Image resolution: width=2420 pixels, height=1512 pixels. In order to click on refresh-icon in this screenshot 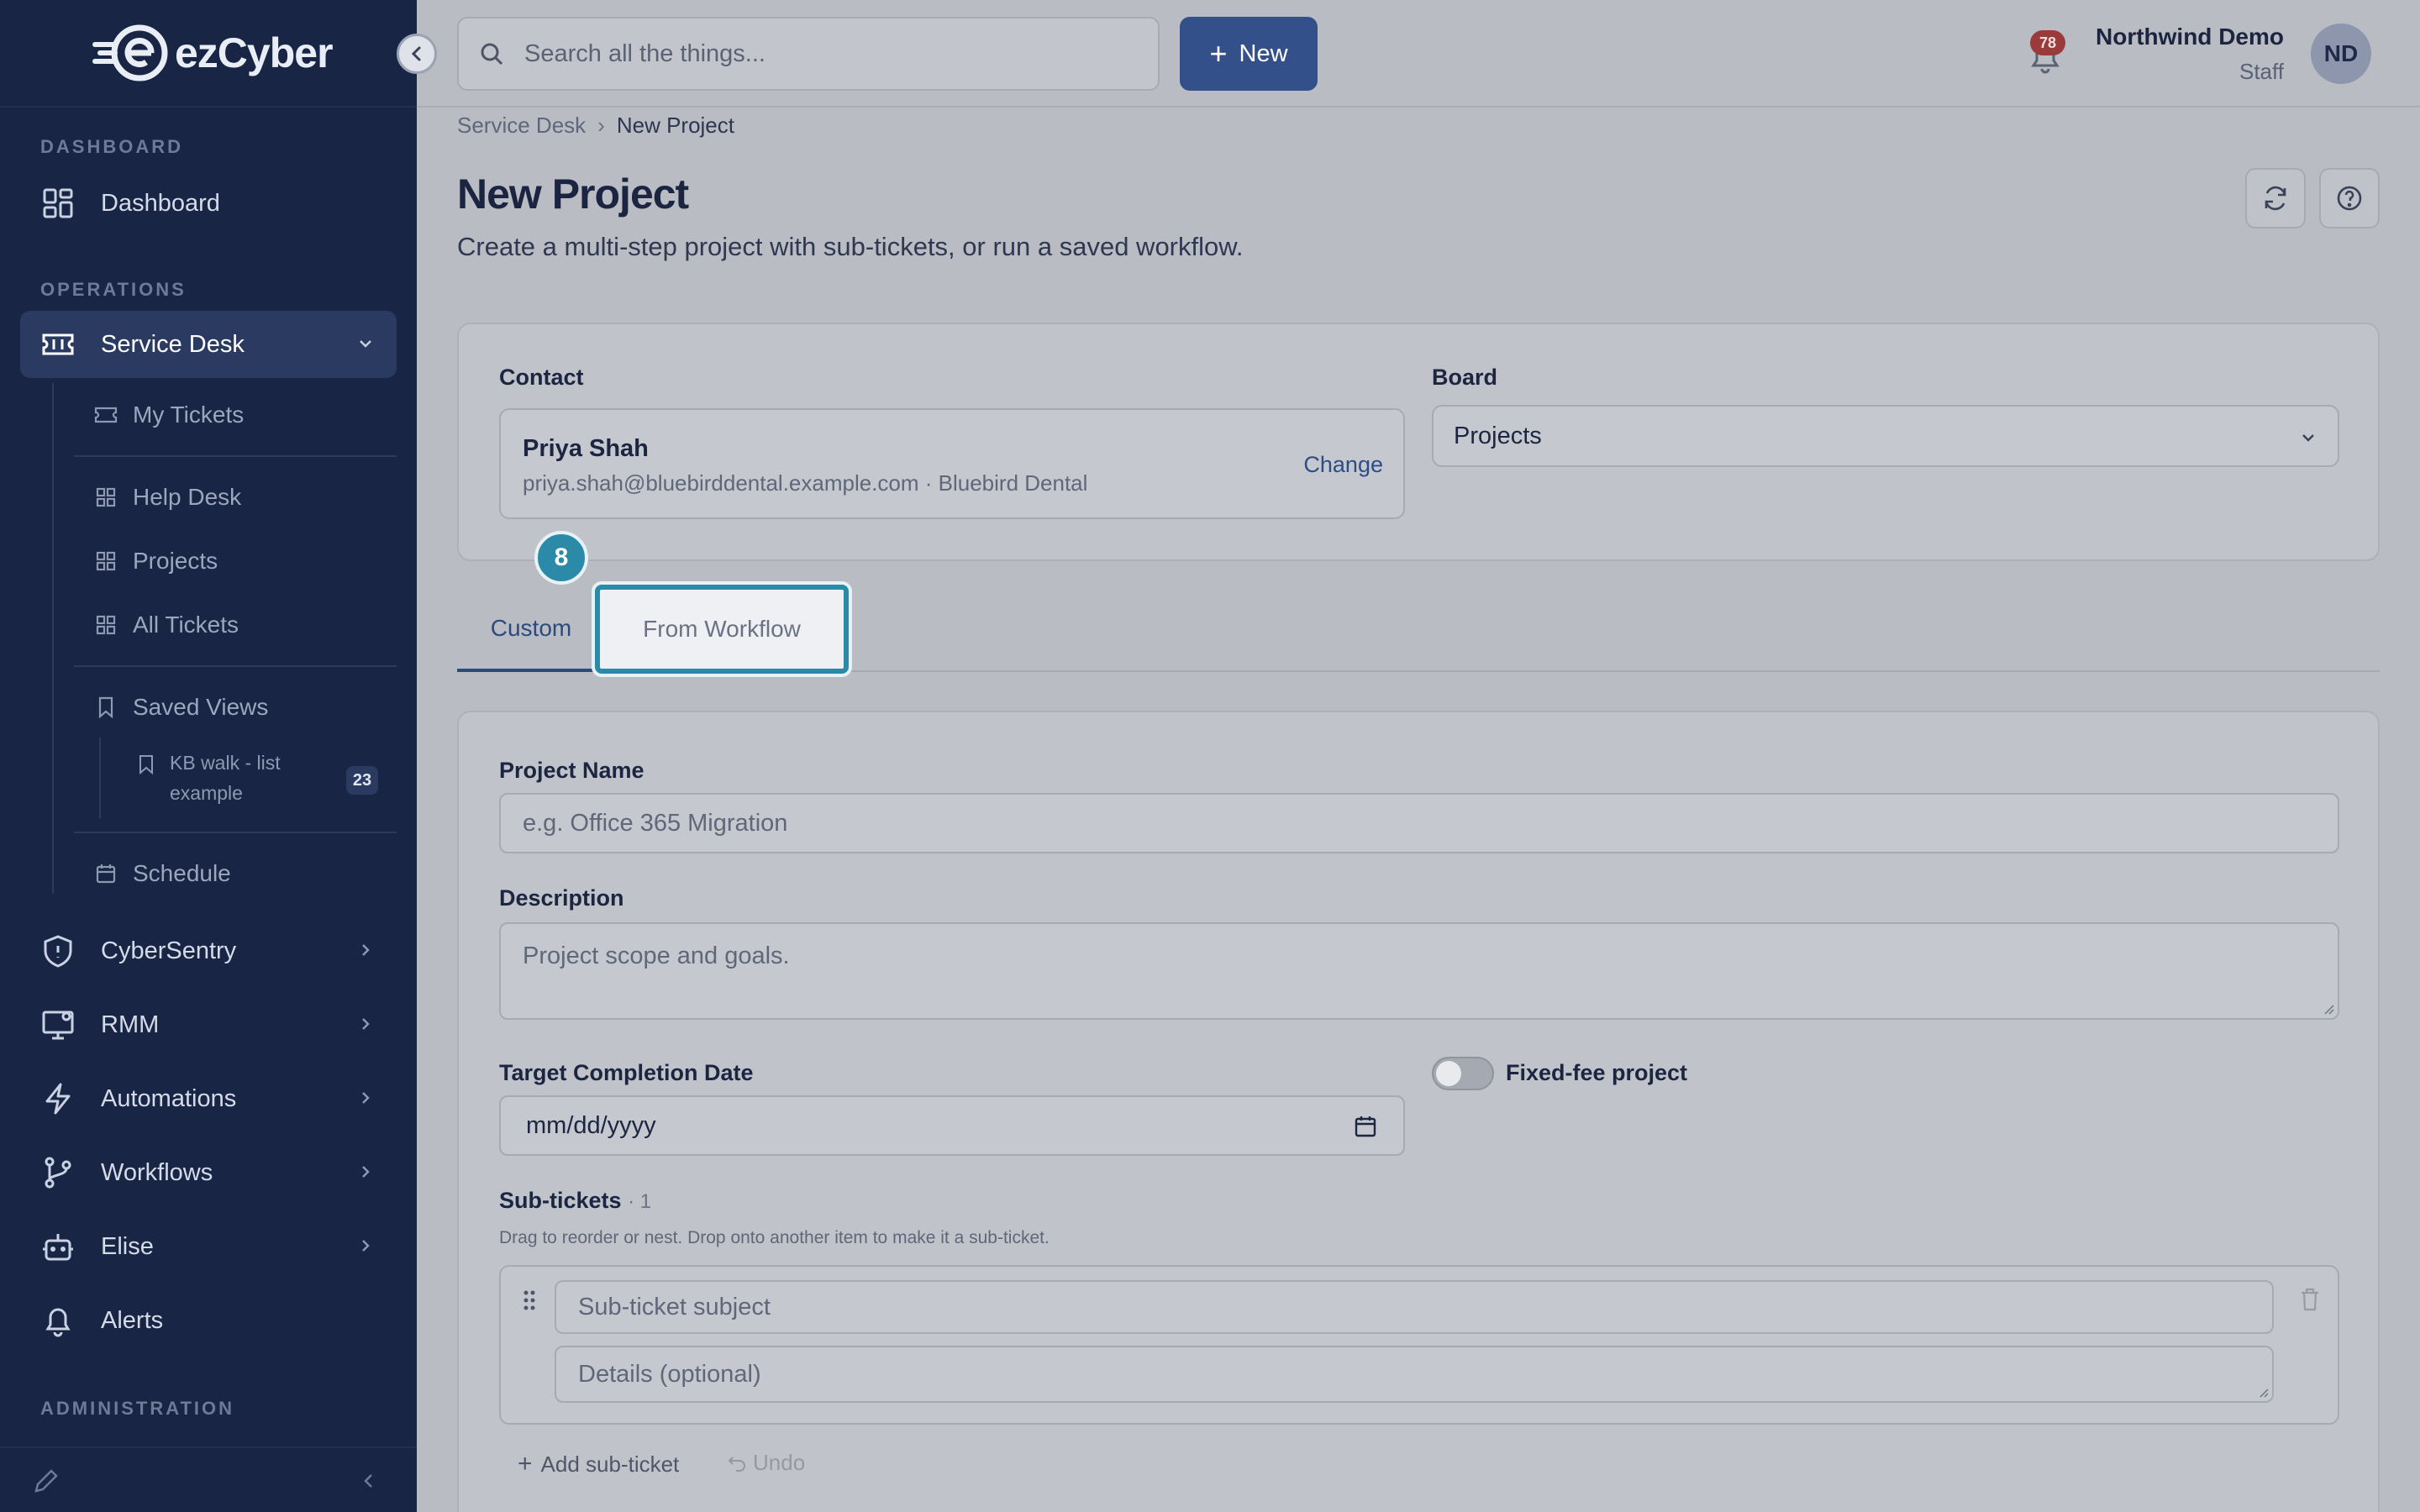, I will do `click(2275, 198)`.